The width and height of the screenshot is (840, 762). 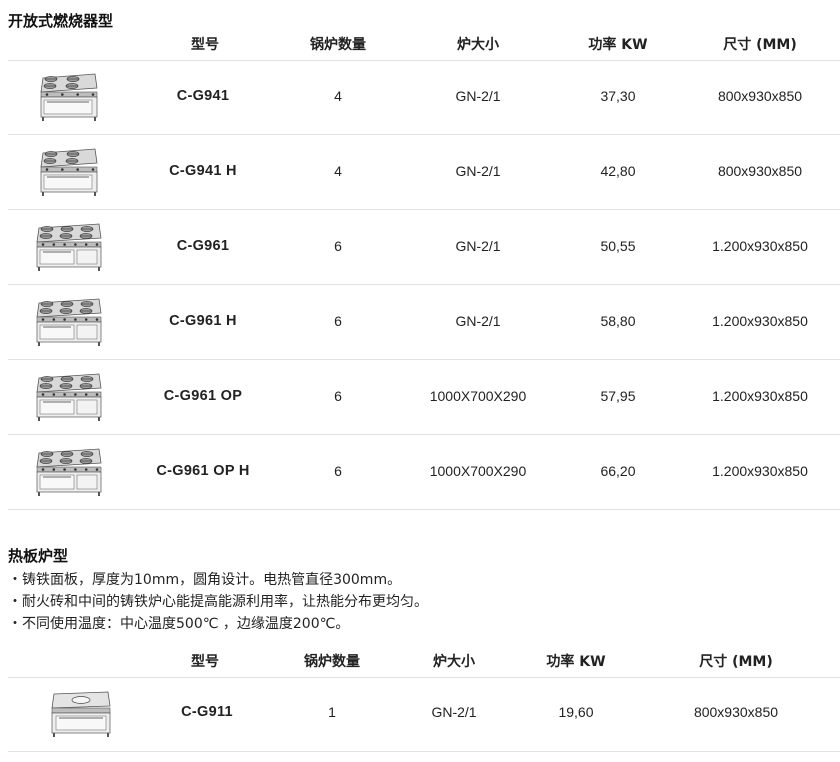 What do you see at coordinates (618, 471) in the screenshot?
I see `power-cell: 66,20` at bounding box center [618, 471].